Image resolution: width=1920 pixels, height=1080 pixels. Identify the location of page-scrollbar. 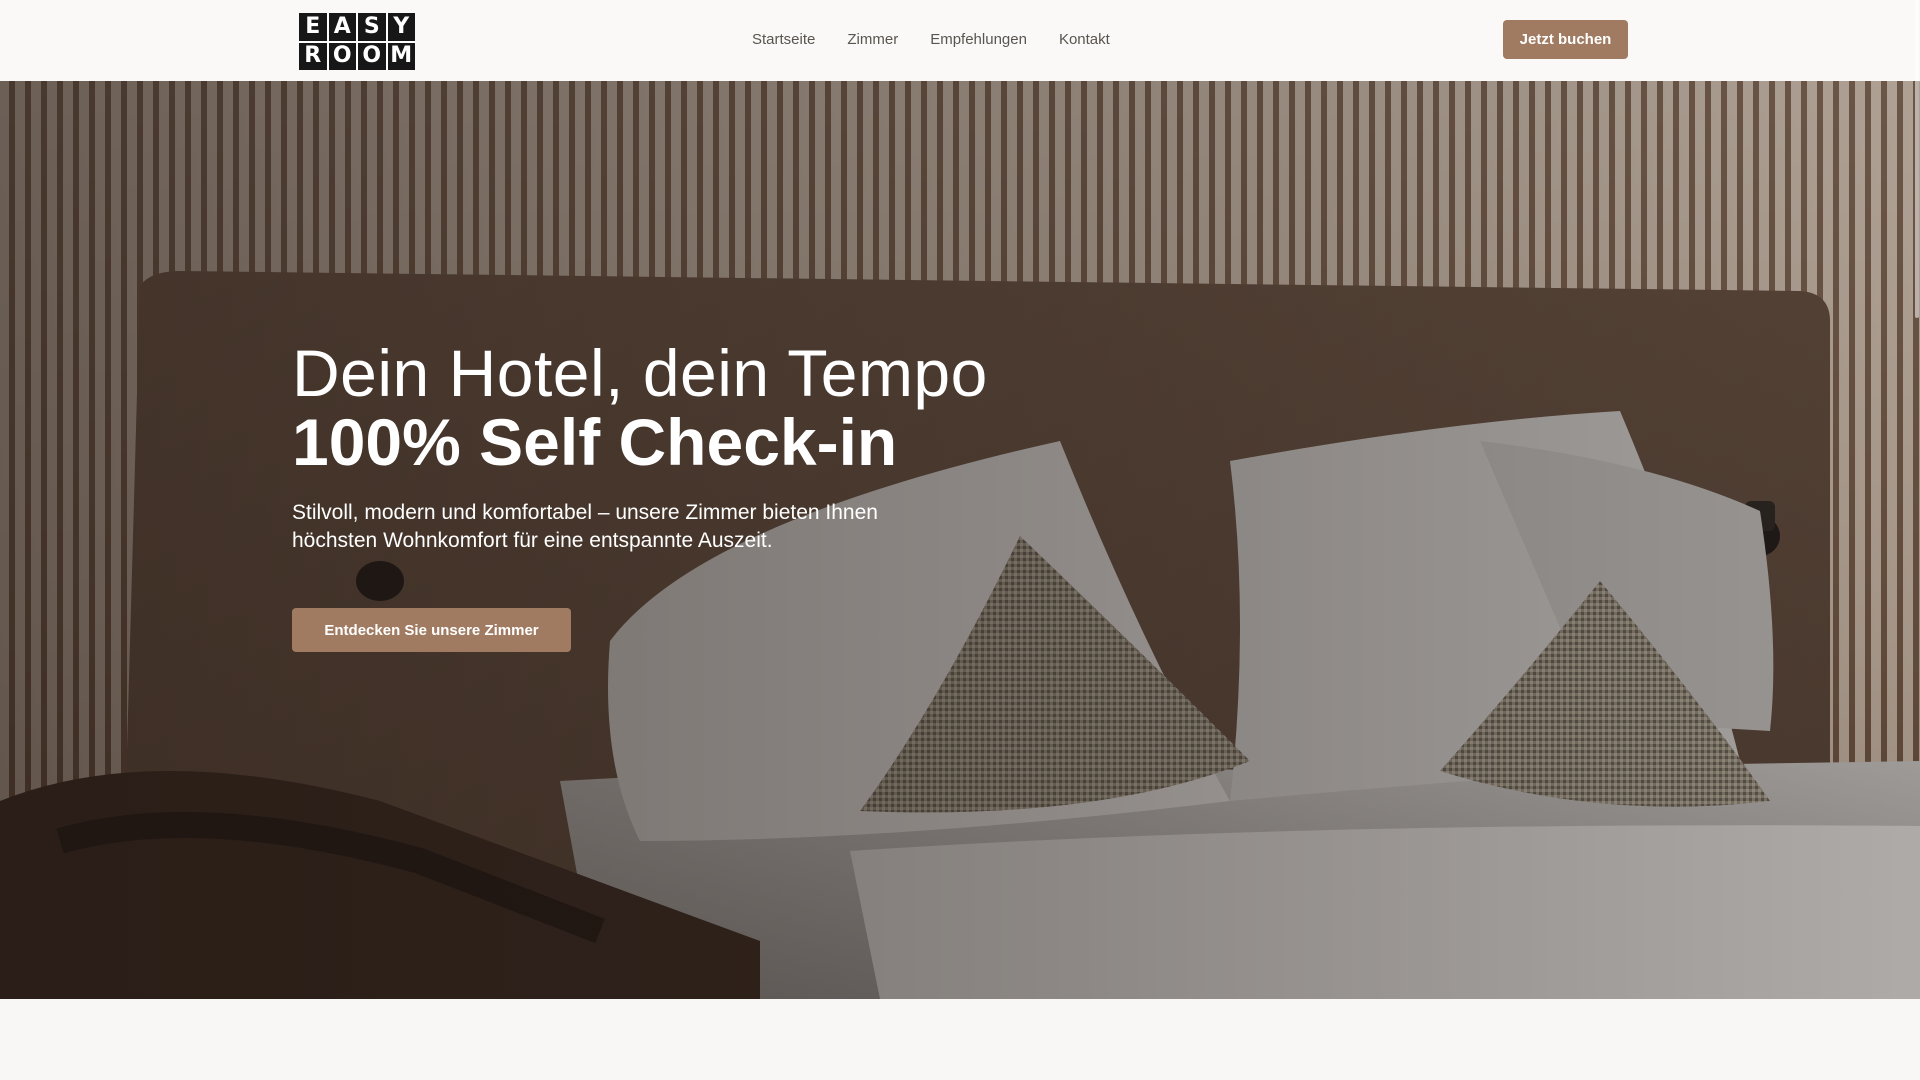
(1917, 159).